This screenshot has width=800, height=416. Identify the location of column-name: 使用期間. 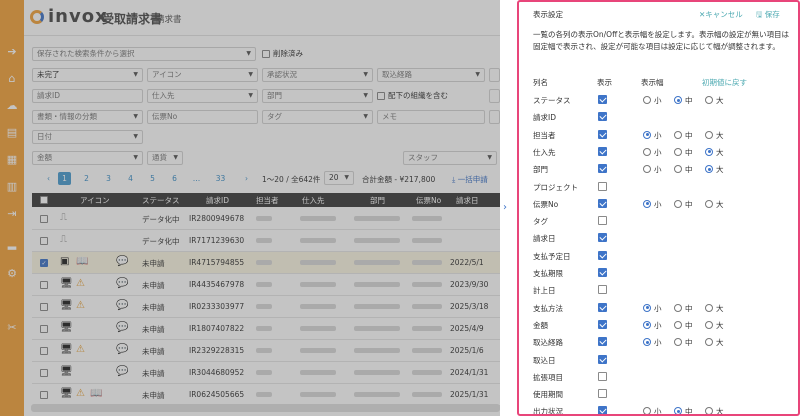
(548, 395).